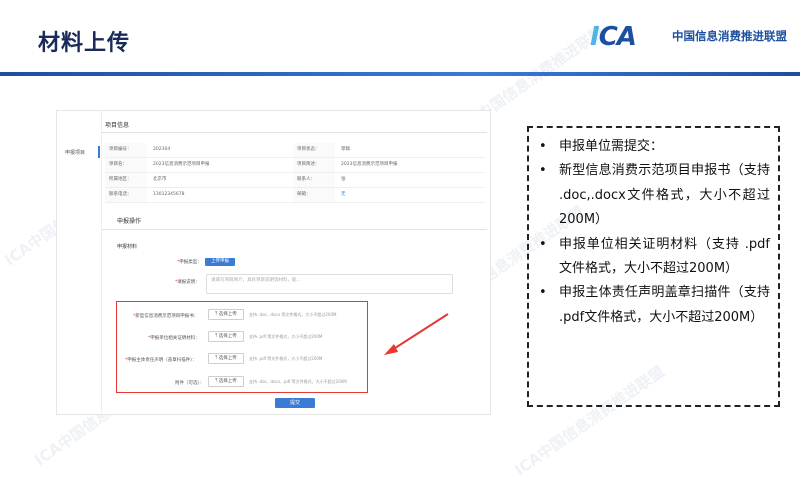 The width and height of the screenshot is (800, 480). I want to click on info-label: 项目状态：, so click(314, 150).